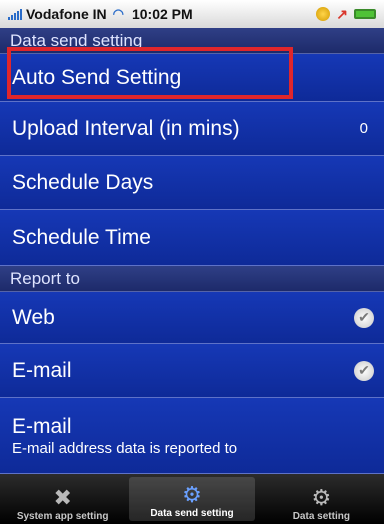 Image resolution: width=384 pixels, height=524 pixels. I want to click on tools-icon: ✖, so click(62, 497).